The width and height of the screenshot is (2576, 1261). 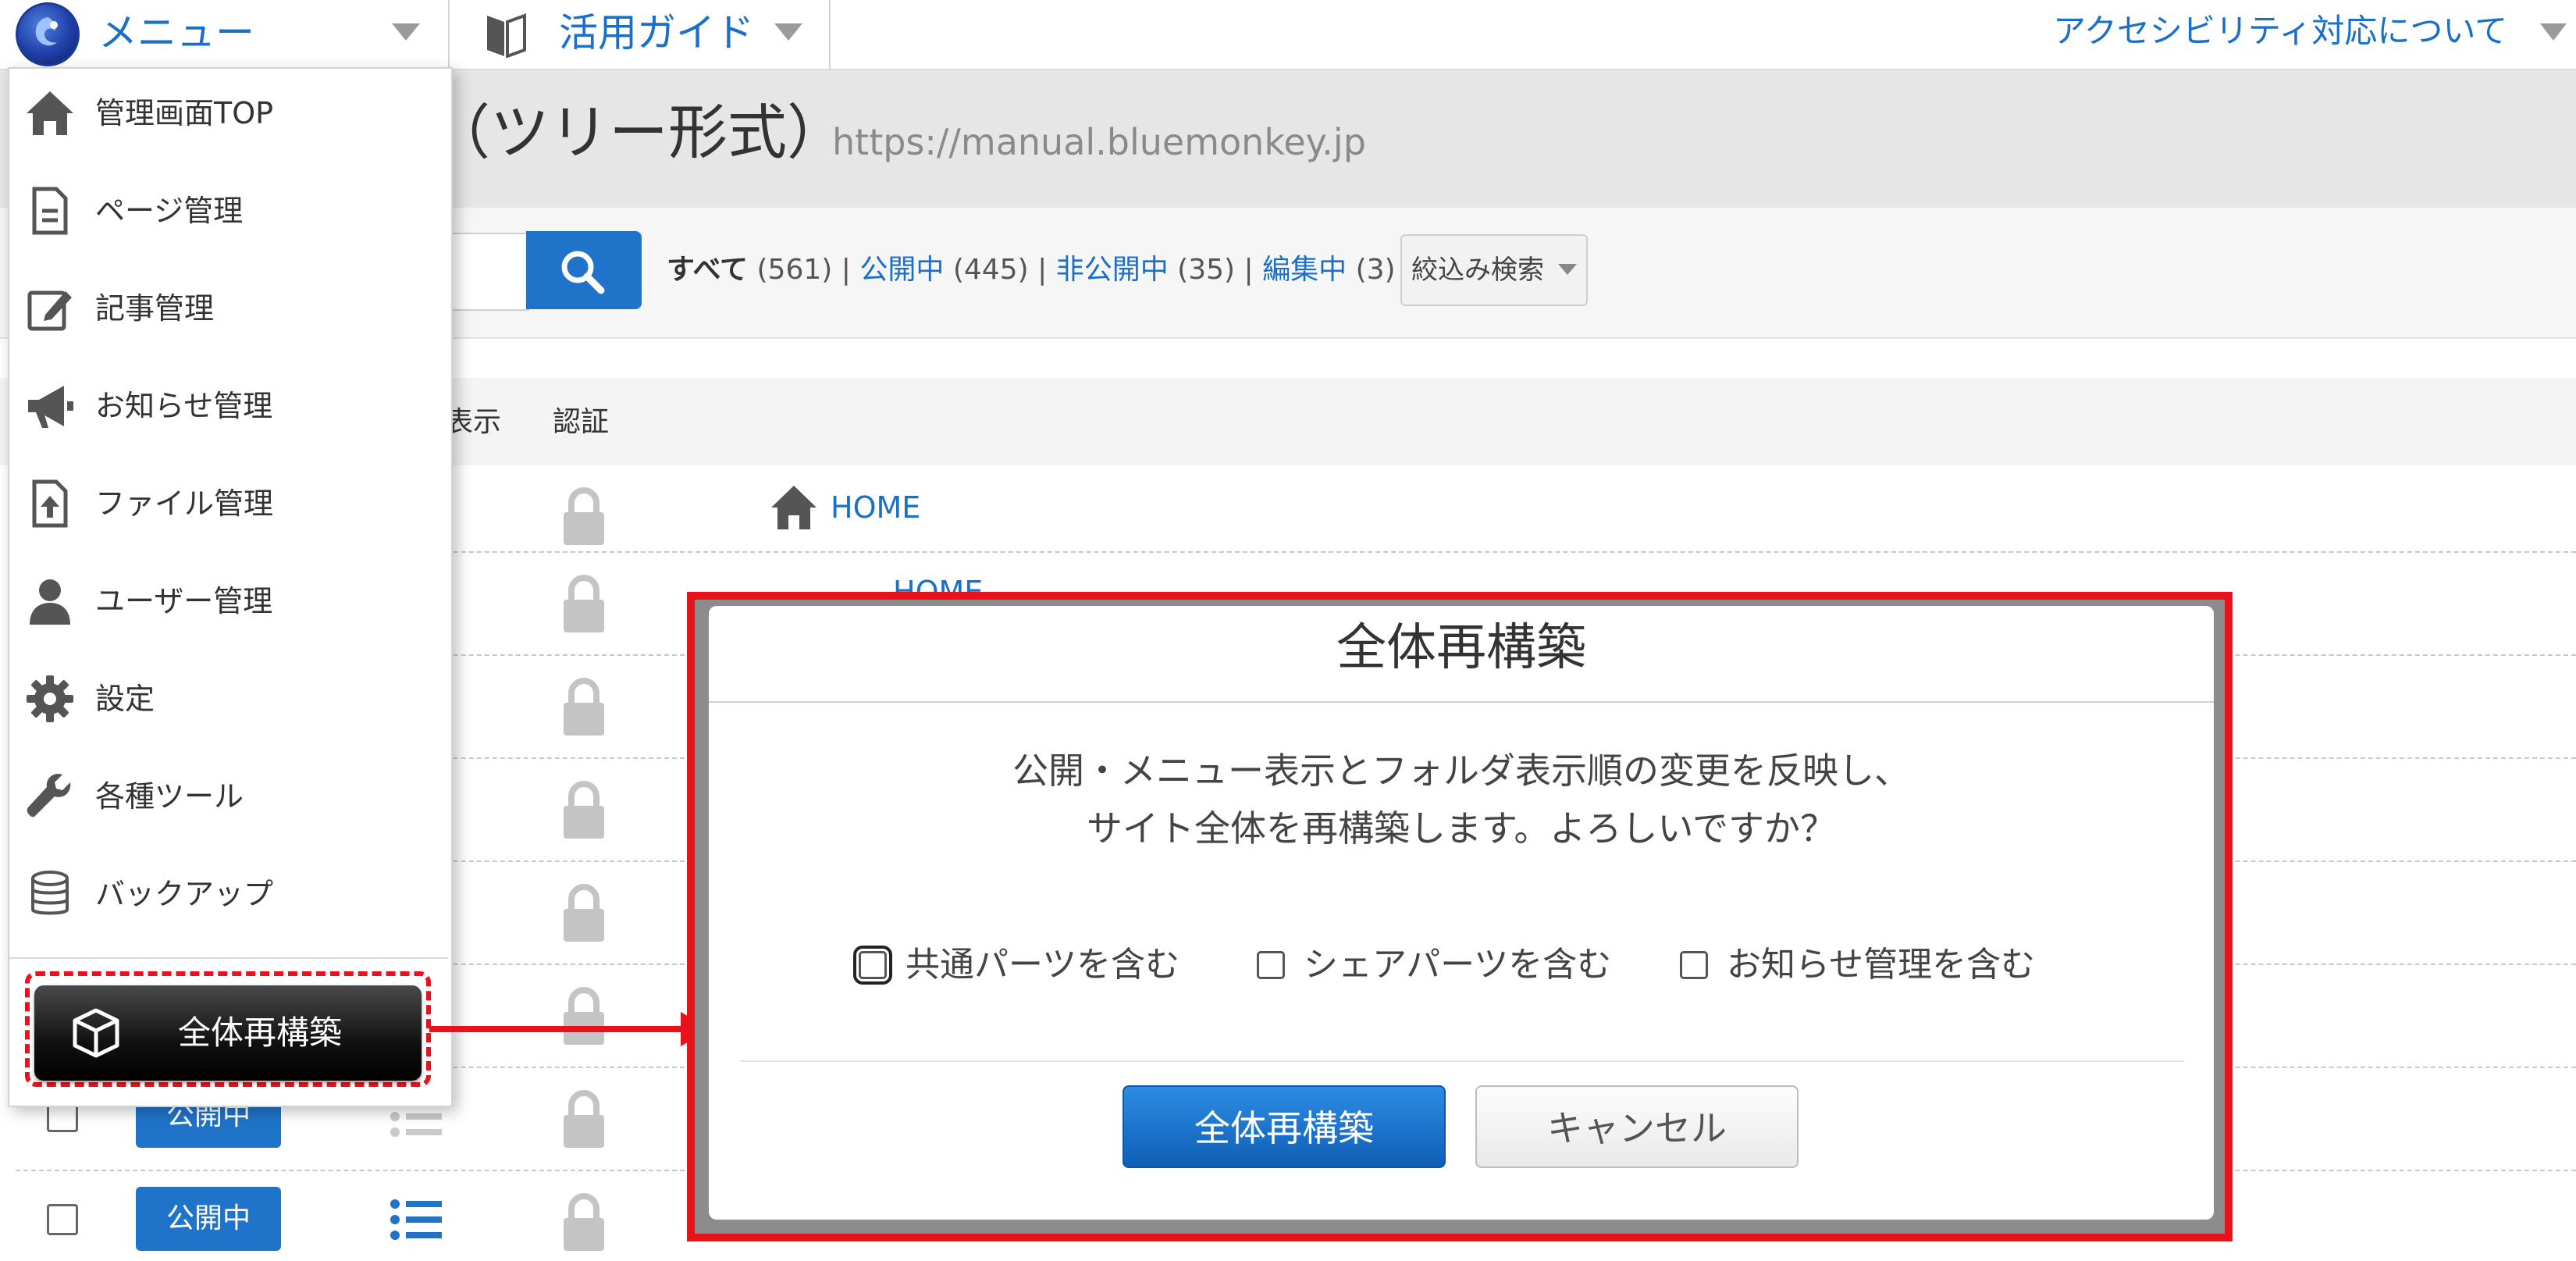 I want to click on menu-item-admin-top: 管理画面TOP, so click(x=226, y=113).